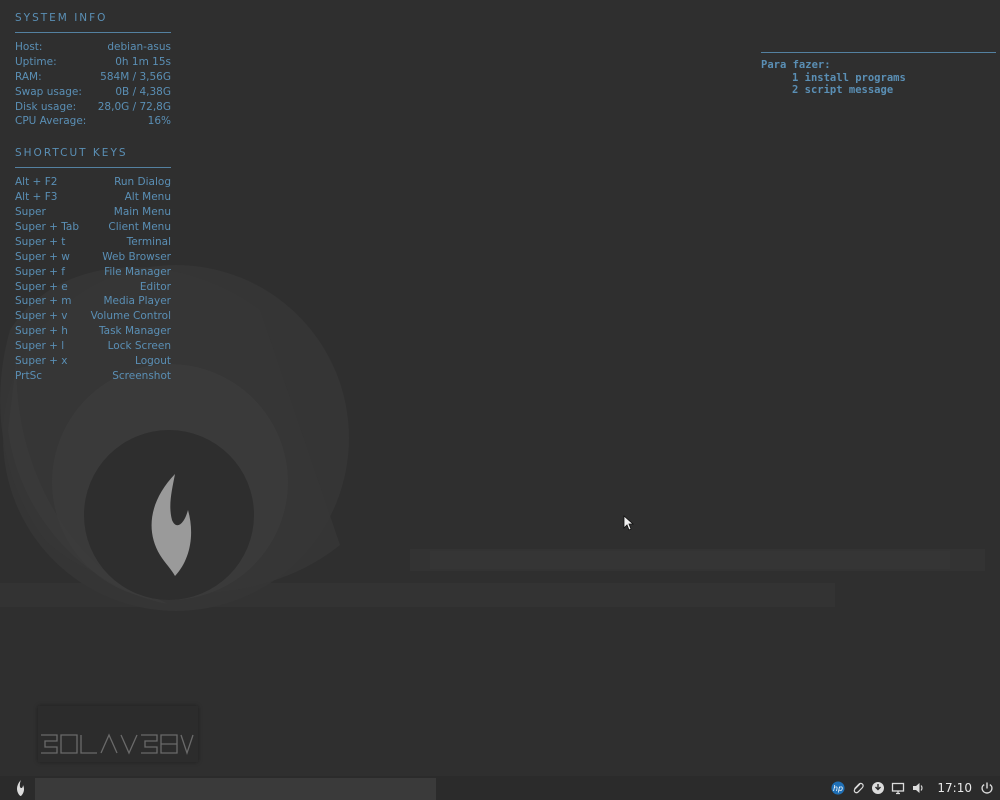 Image resolution: width=1000 pixels, height=800 pixels. Describe the element at coordinates (796, 65) in the screenshot. I see `todo-title: Para fazer:` at that location.